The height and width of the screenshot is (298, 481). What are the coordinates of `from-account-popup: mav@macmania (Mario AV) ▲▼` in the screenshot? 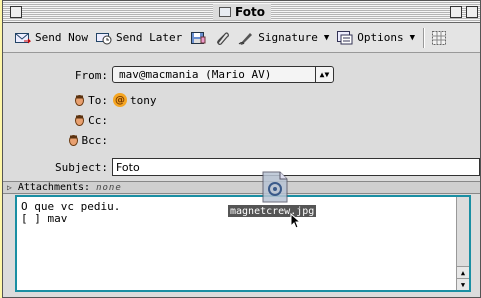 It's located at (223, 74).